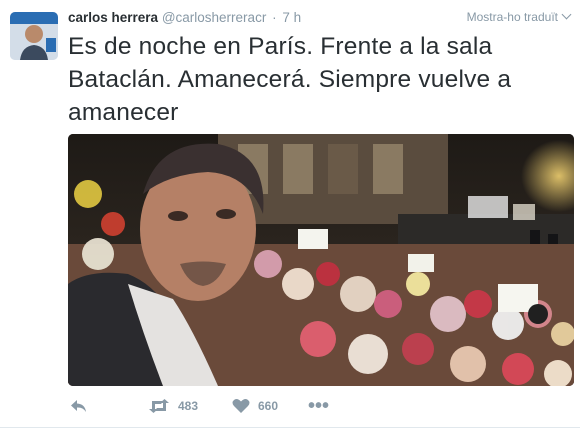 Image resolution: width=580 pixels, height=428 pixels. What do you see at coordinates (173, 406) in the screenshot?
I see `retweet-button: 483` at bounding box center [173, 406].